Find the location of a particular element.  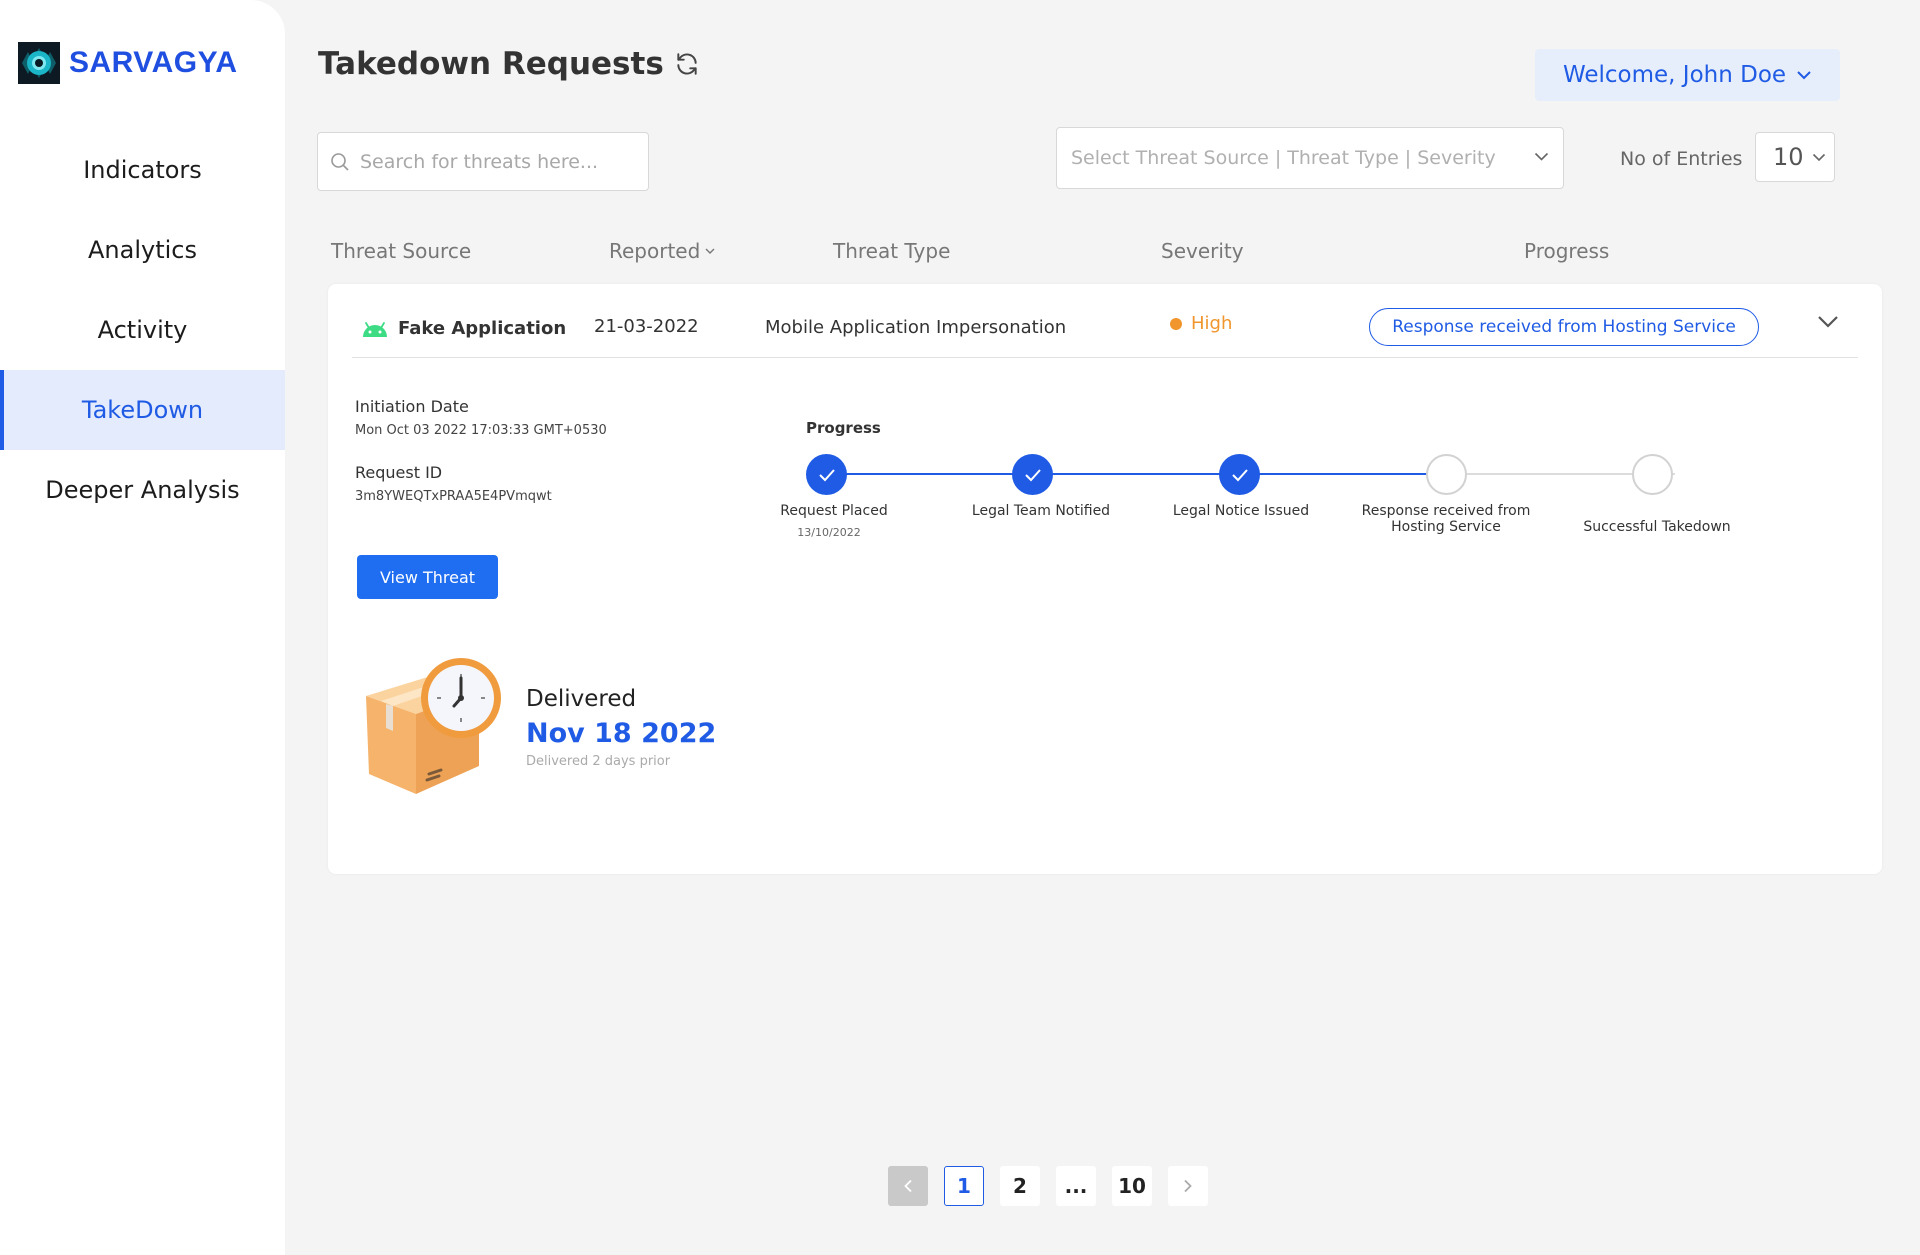

severity-text: High is located at coordinates (1212, 323).